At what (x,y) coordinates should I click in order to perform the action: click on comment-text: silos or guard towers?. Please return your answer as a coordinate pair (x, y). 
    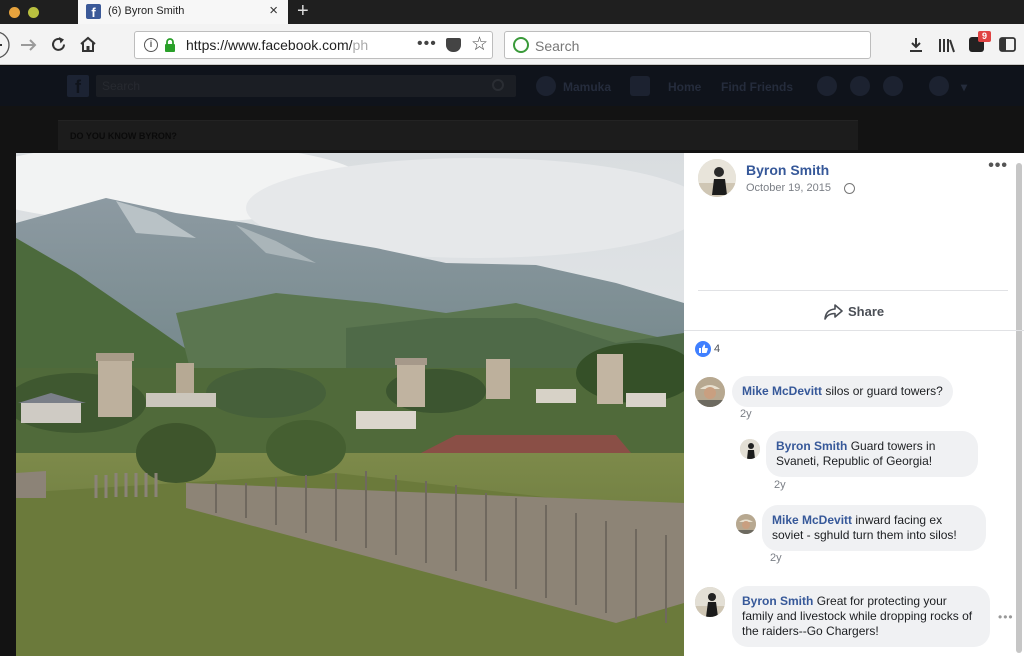
    Looking at the image, I should click on (884, 391).